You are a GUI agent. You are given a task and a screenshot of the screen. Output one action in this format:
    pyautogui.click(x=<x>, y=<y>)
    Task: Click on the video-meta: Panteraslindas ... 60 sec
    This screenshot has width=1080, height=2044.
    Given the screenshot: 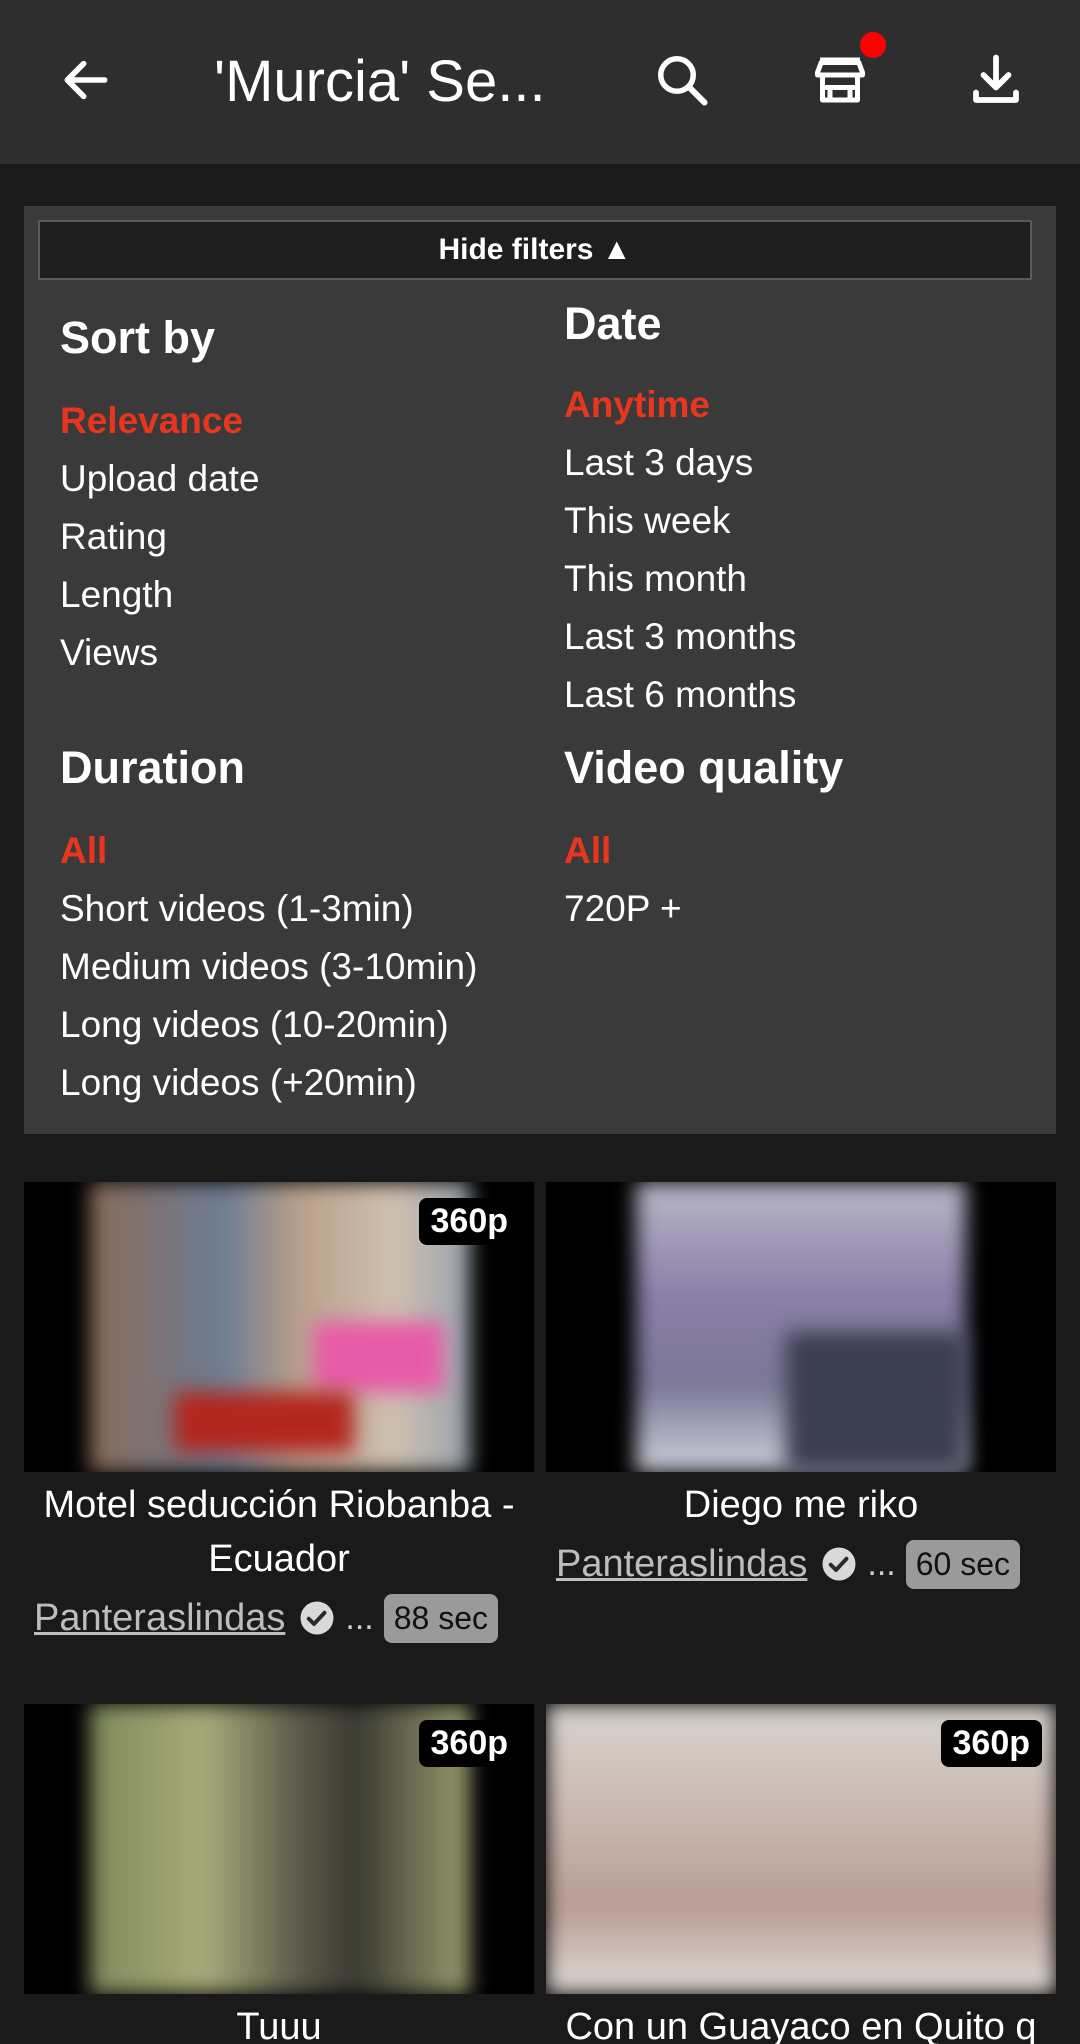 What is the action you would take?
    pyautogui.click(x=801, y=1564)
    